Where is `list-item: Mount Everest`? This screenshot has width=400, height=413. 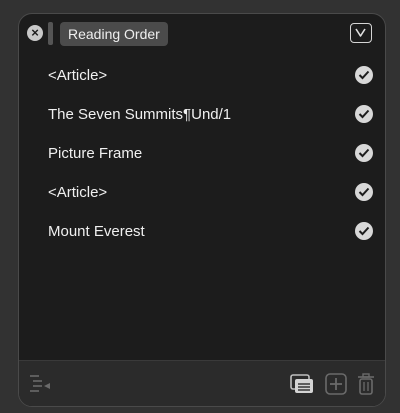 list-item: Mount Everest is located at coordinates (202, 231).